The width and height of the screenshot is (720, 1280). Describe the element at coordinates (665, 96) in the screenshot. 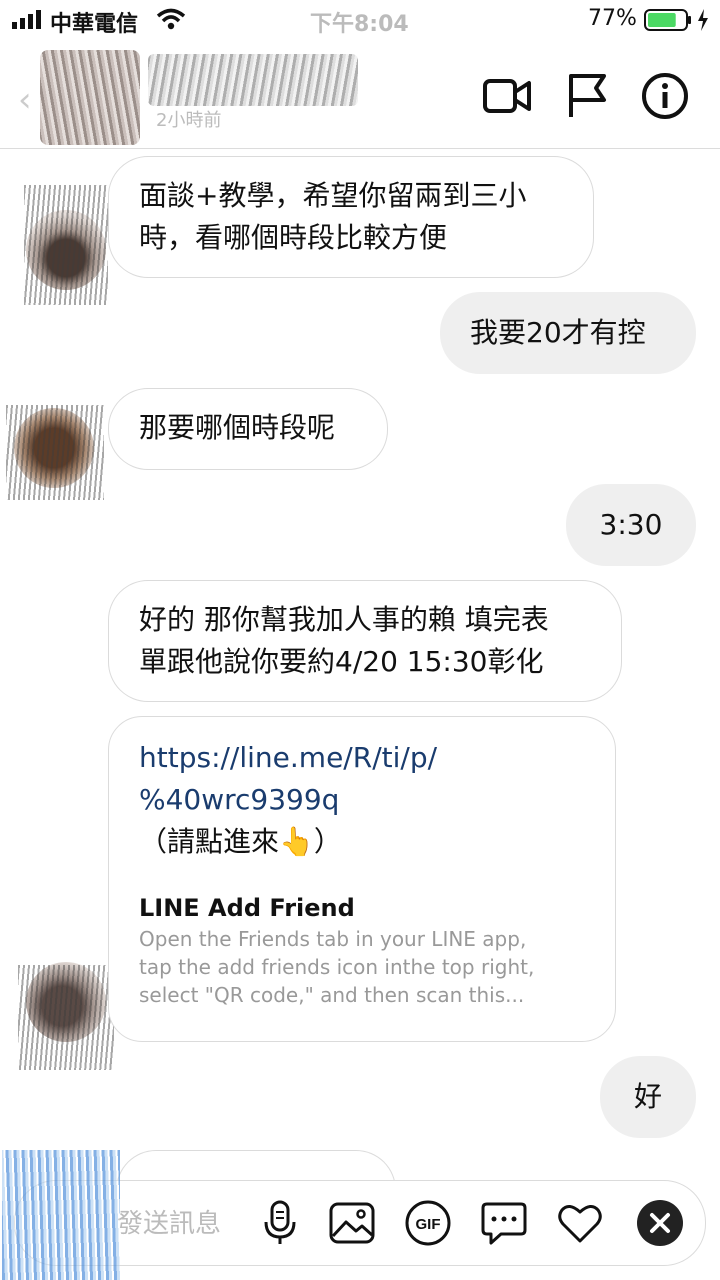

I see `info-icon` at that location.